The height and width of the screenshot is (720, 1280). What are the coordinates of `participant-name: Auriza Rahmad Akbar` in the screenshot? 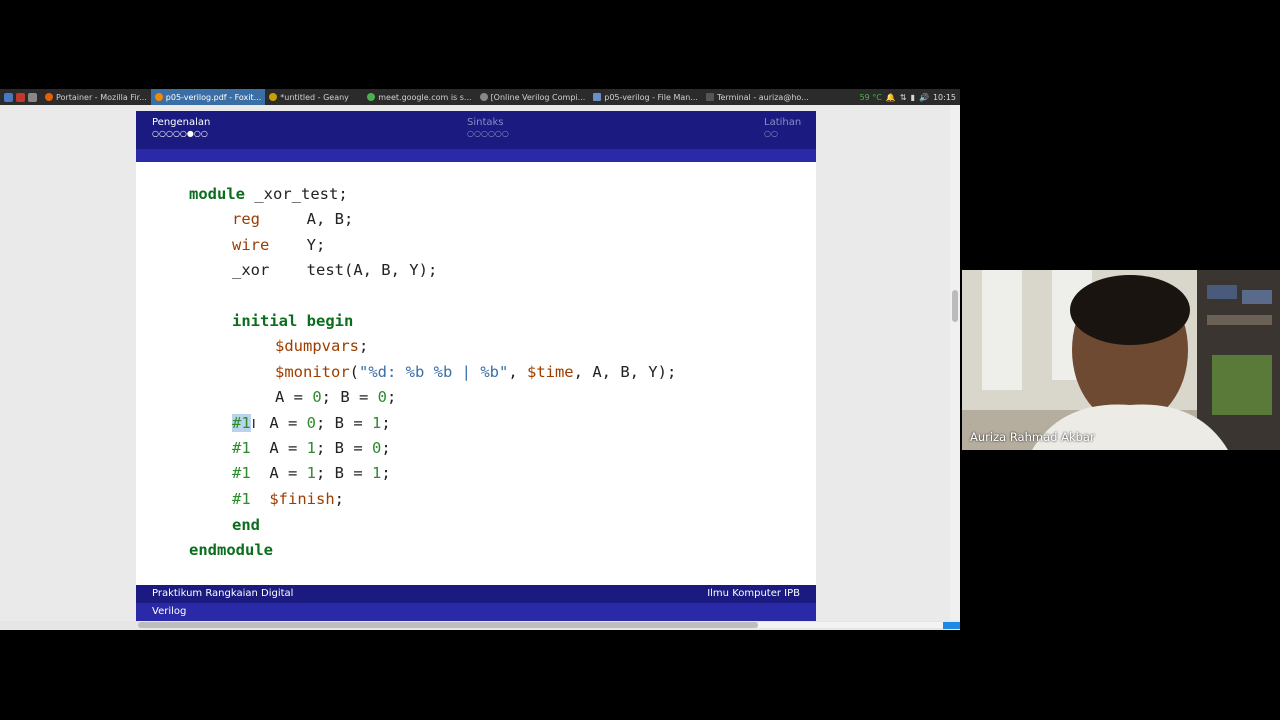 It's located at (1032, 437).